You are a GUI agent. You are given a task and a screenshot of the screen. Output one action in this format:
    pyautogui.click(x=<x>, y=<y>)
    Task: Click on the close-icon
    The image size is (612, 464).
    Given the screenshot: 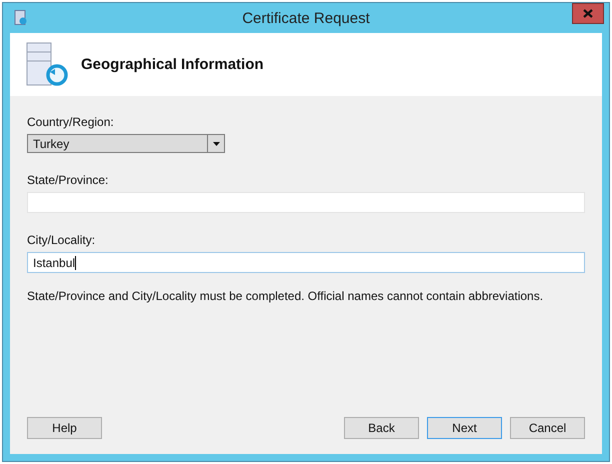 What is the action you would take?
    pyautogui.click(x=588, y=13)
    